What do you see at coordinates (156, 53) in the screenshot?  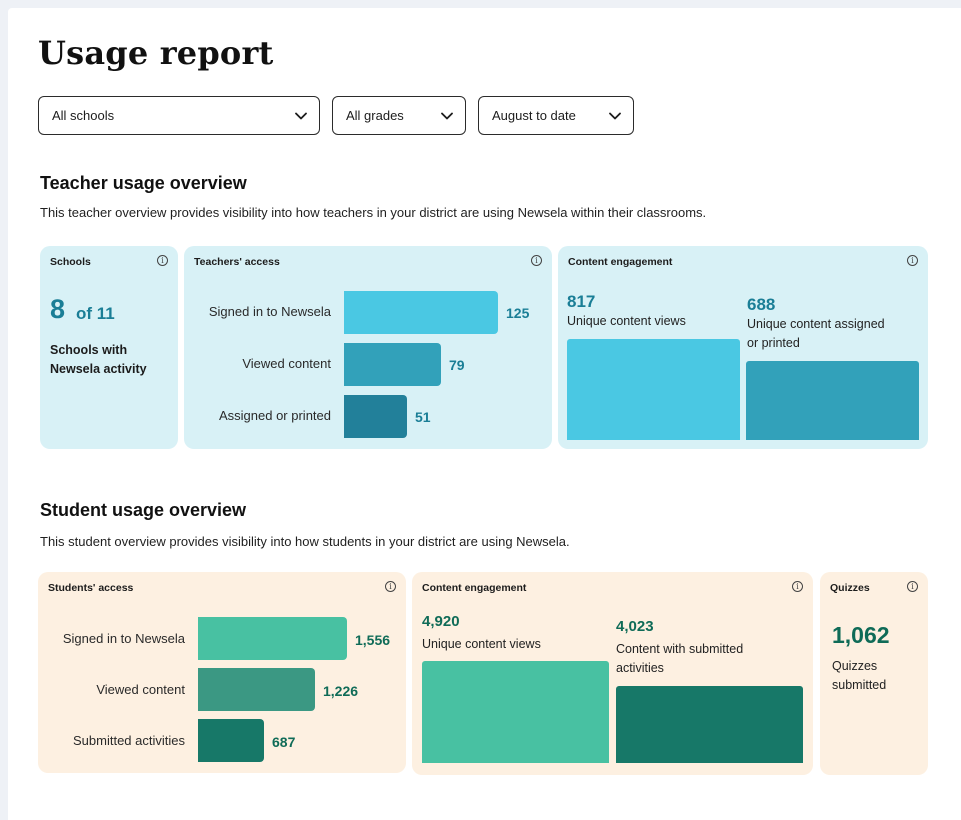 I see `page-title: Usage report` at bounding box center [156, 53].